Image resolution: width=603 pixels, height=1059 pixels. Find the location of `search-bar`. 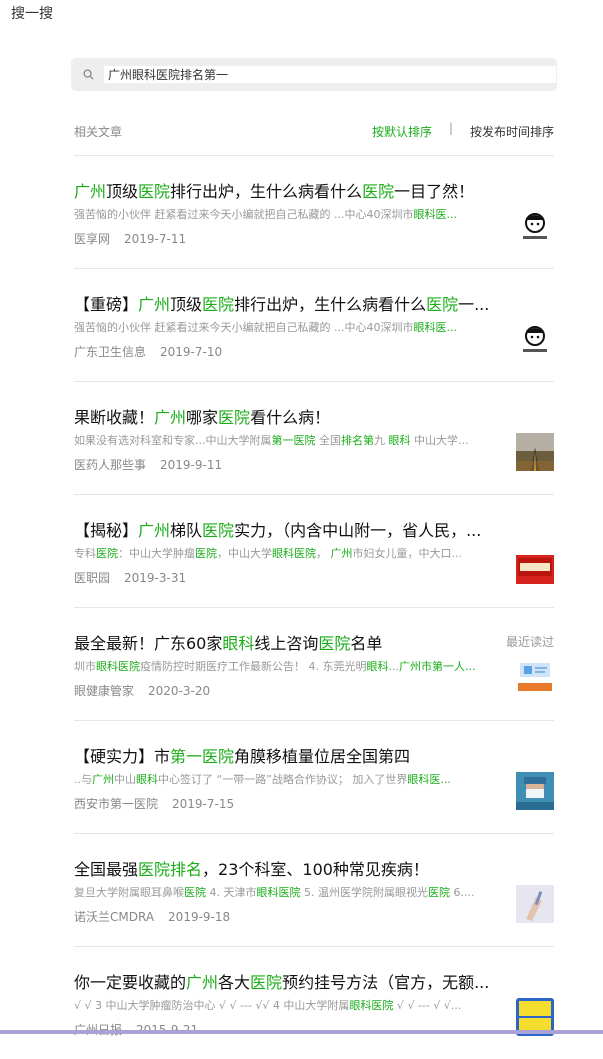

search-bar is located at coordinates (314, 74).